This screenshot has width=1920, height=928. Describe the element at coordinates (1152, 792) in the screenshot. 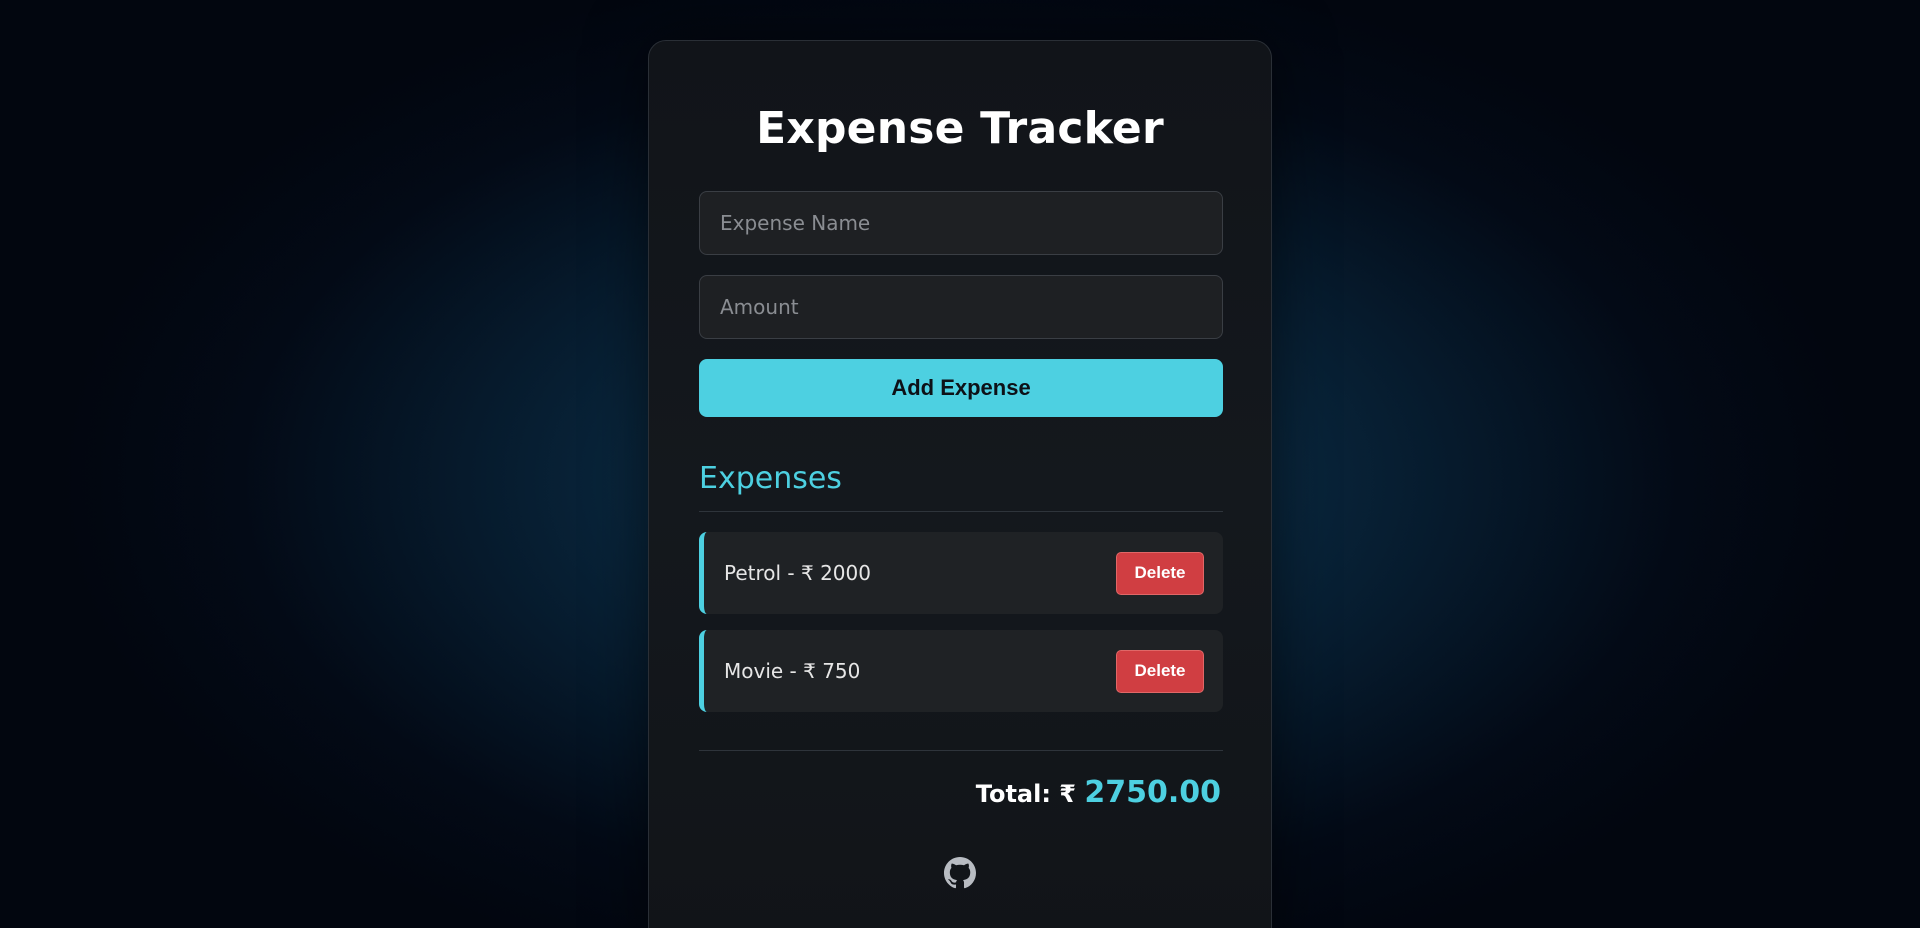

I see `total-value: 2750.00` at that location.